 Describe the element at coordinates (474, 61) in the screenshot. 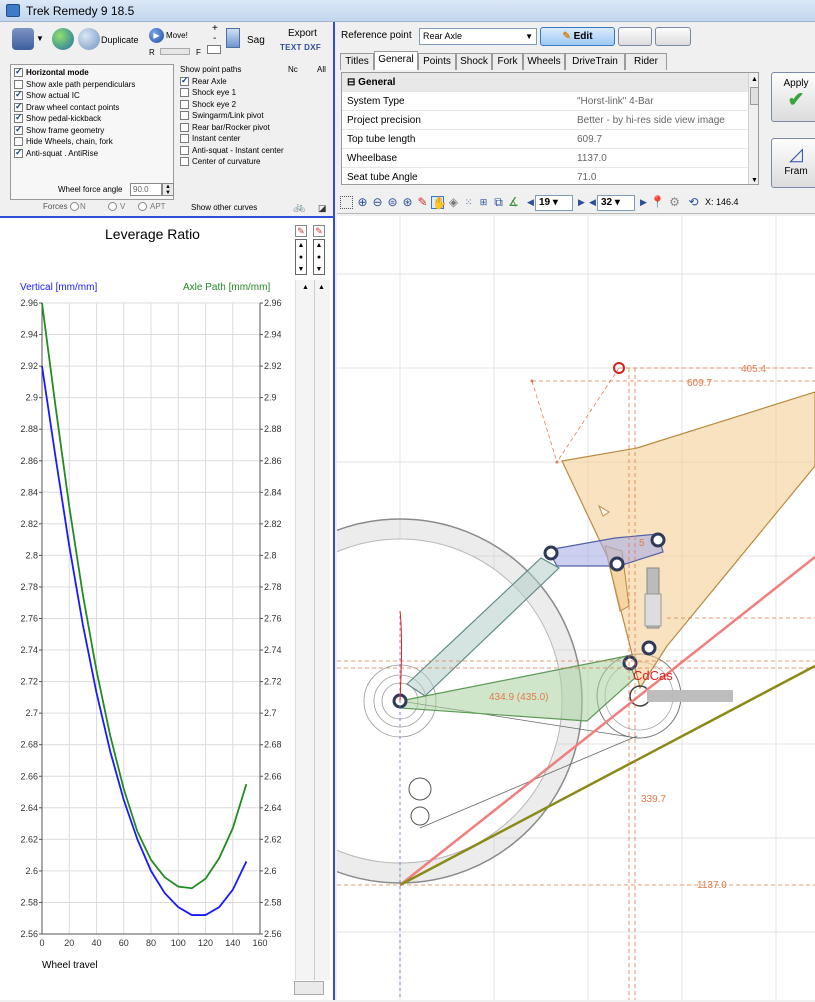

I see `tab-shock: Shock` at that location.